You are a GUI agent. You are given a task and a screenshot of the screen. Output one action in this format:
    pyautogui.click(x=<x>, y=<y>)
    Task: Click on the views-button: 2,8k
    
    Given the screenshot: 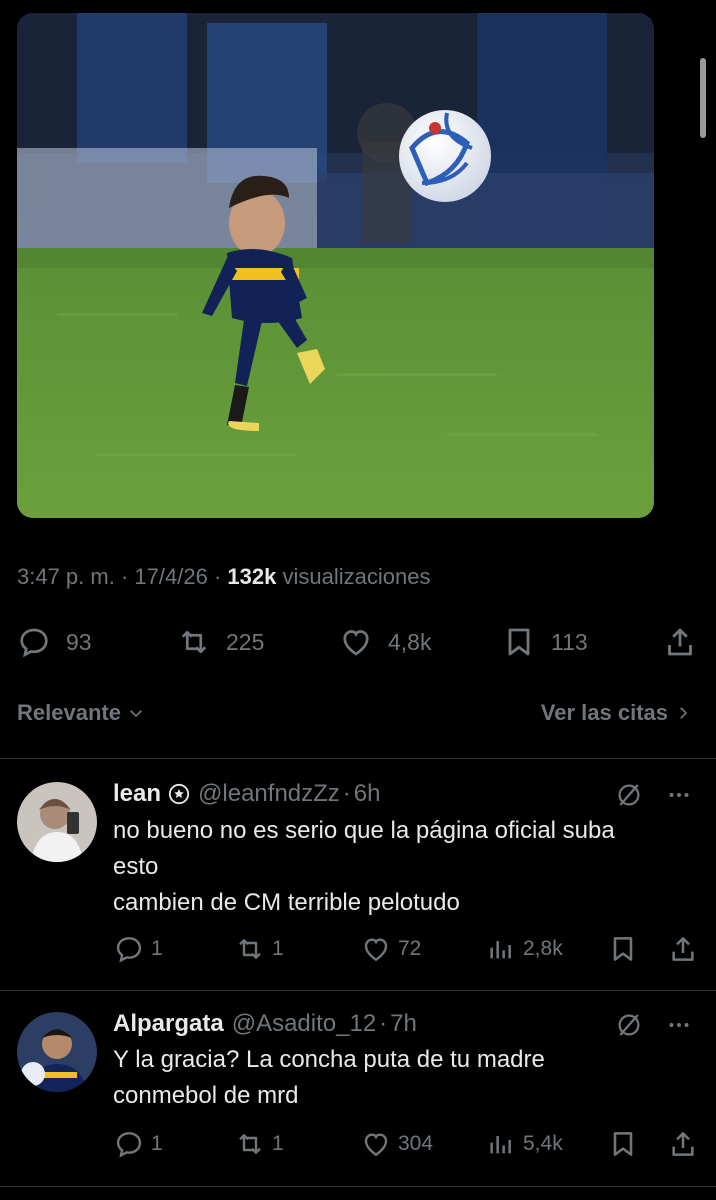 What is the action you would take?
    pyautogui.click(x=524, y=949)
    